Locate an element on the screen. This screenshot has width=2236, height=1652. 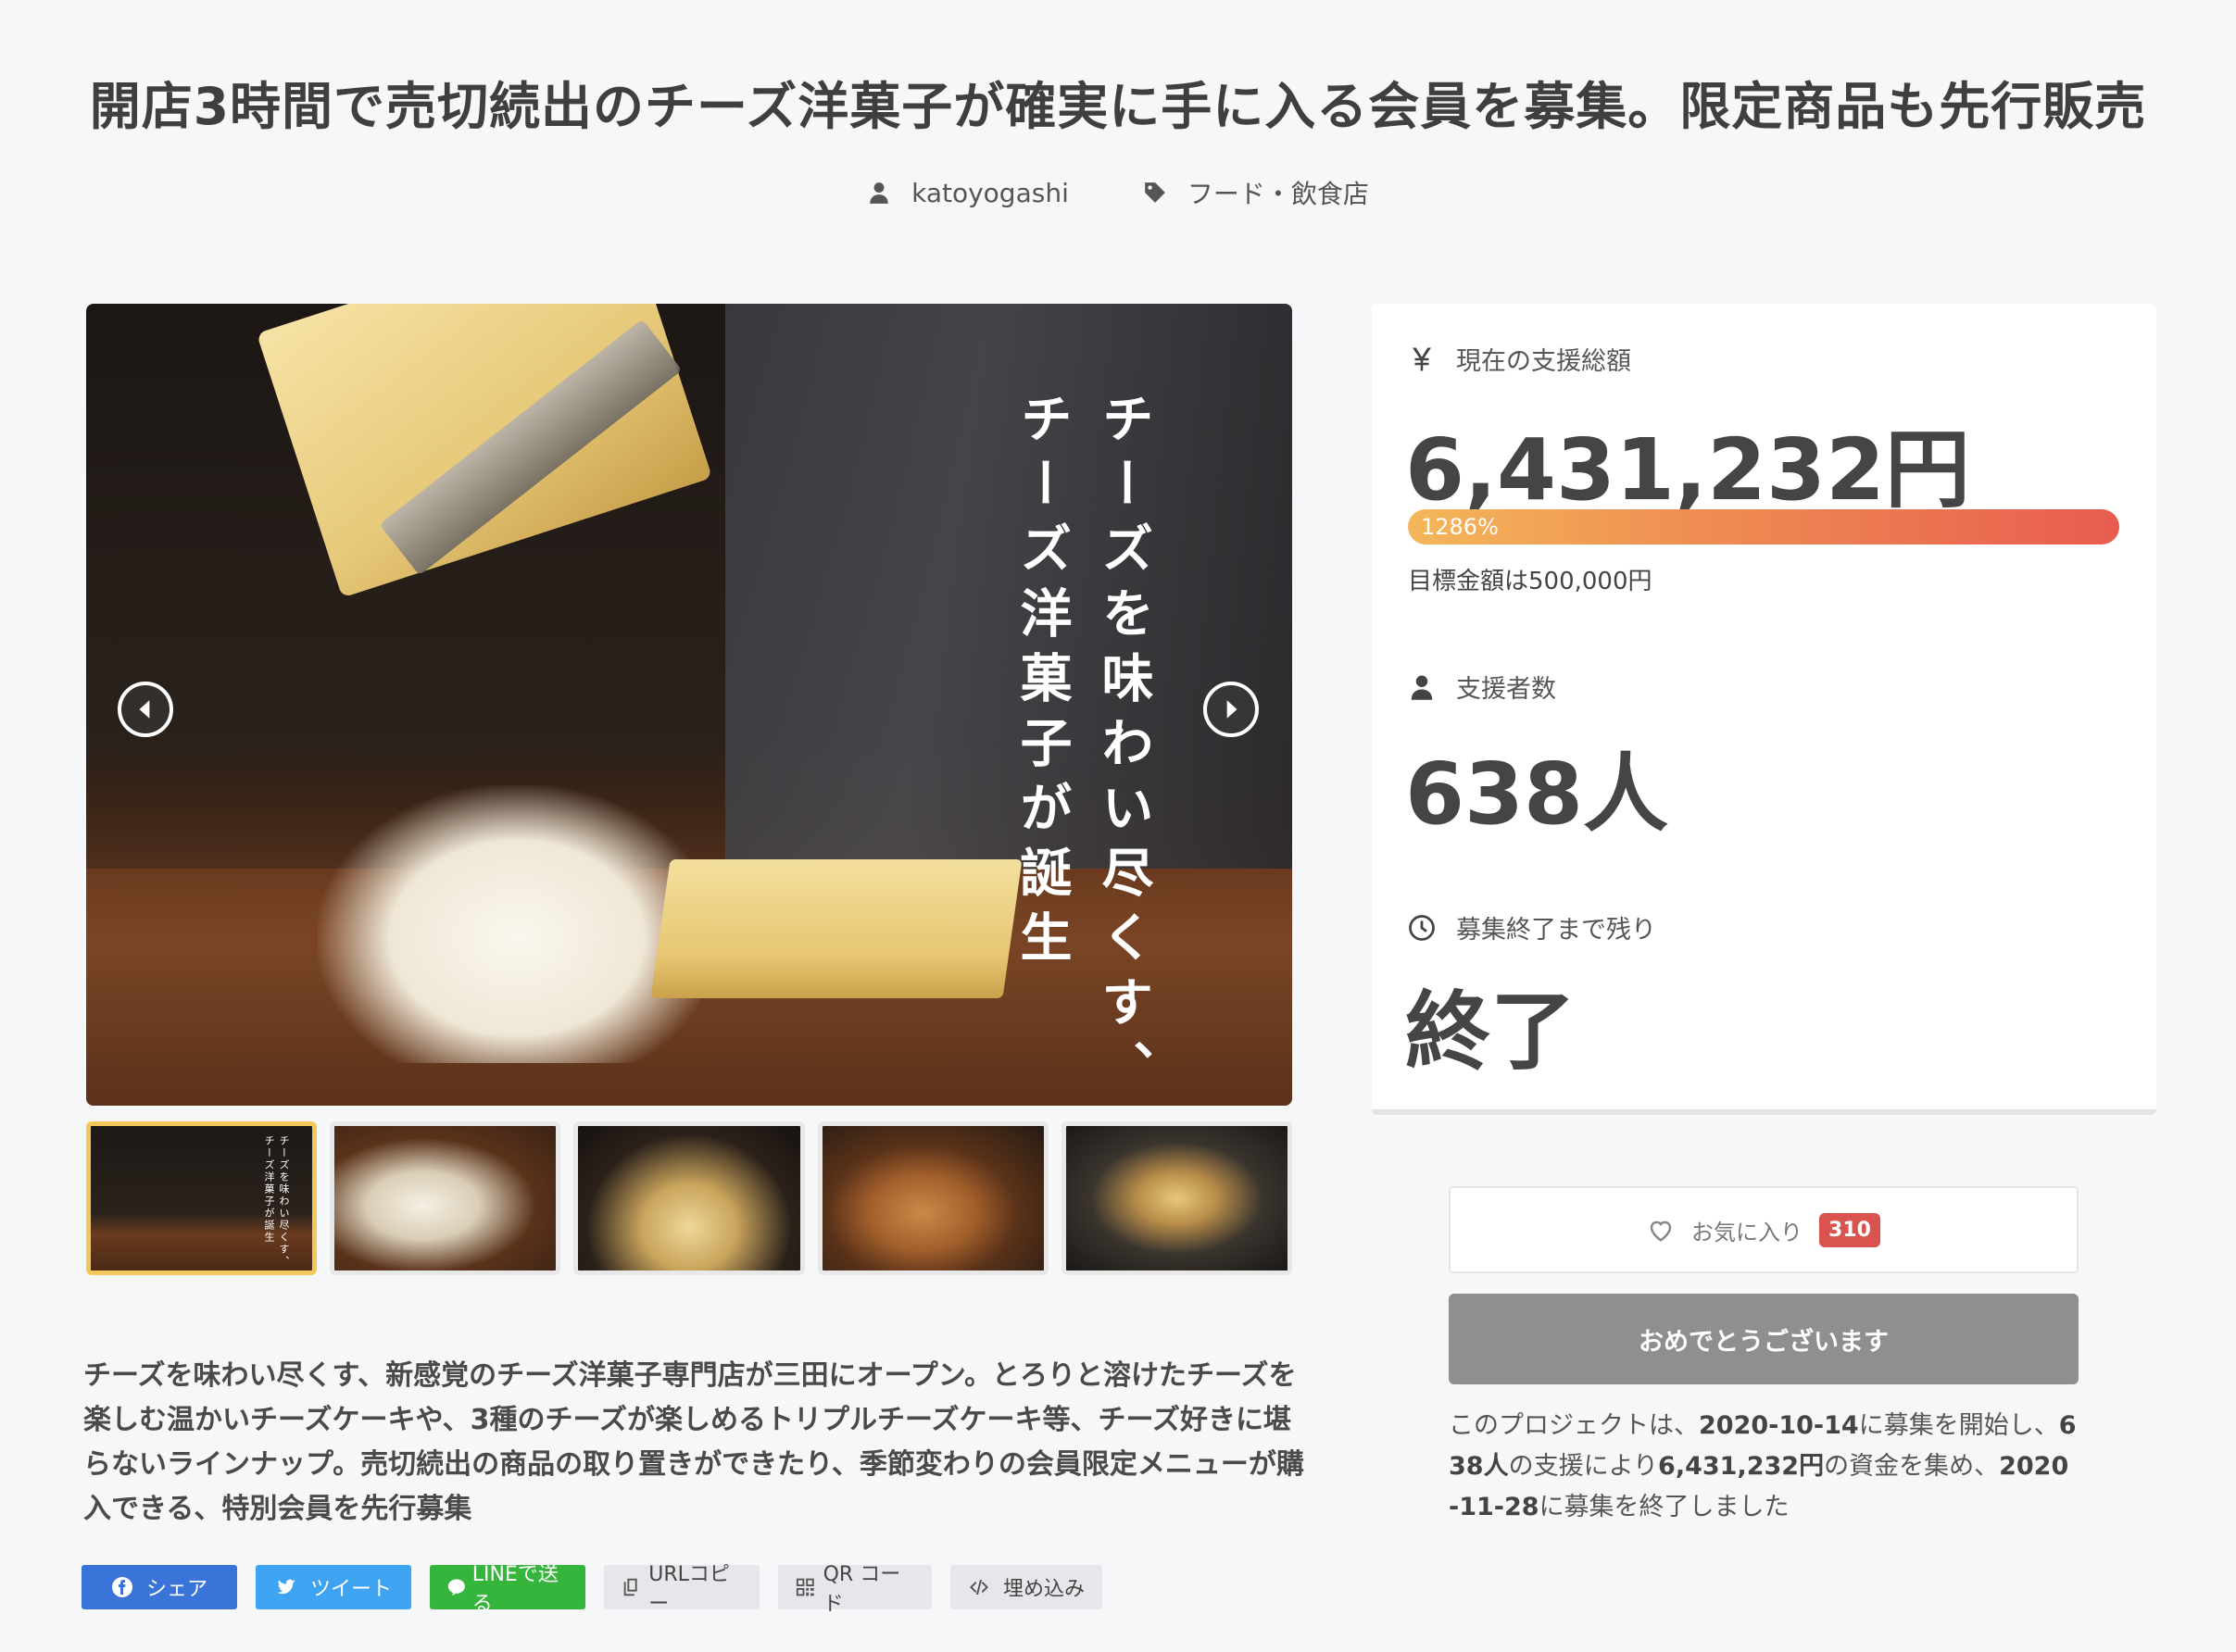
twitter-share-button: ツイート is located at coordinates (334, 1587).